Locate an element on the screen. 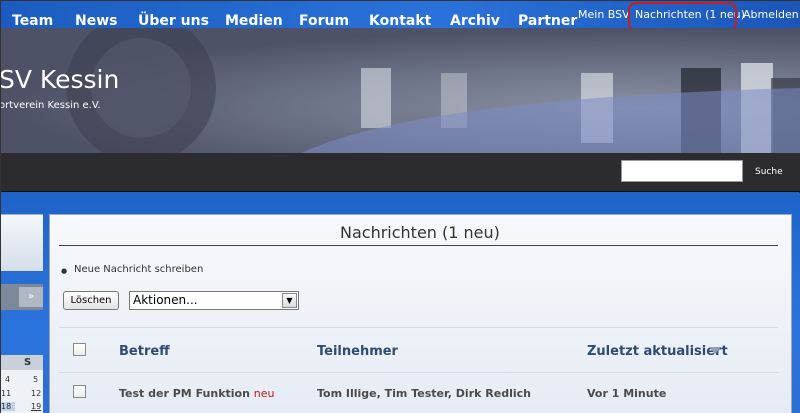  chevron-down-icon: ▼ is located at coordinates (289, 300).